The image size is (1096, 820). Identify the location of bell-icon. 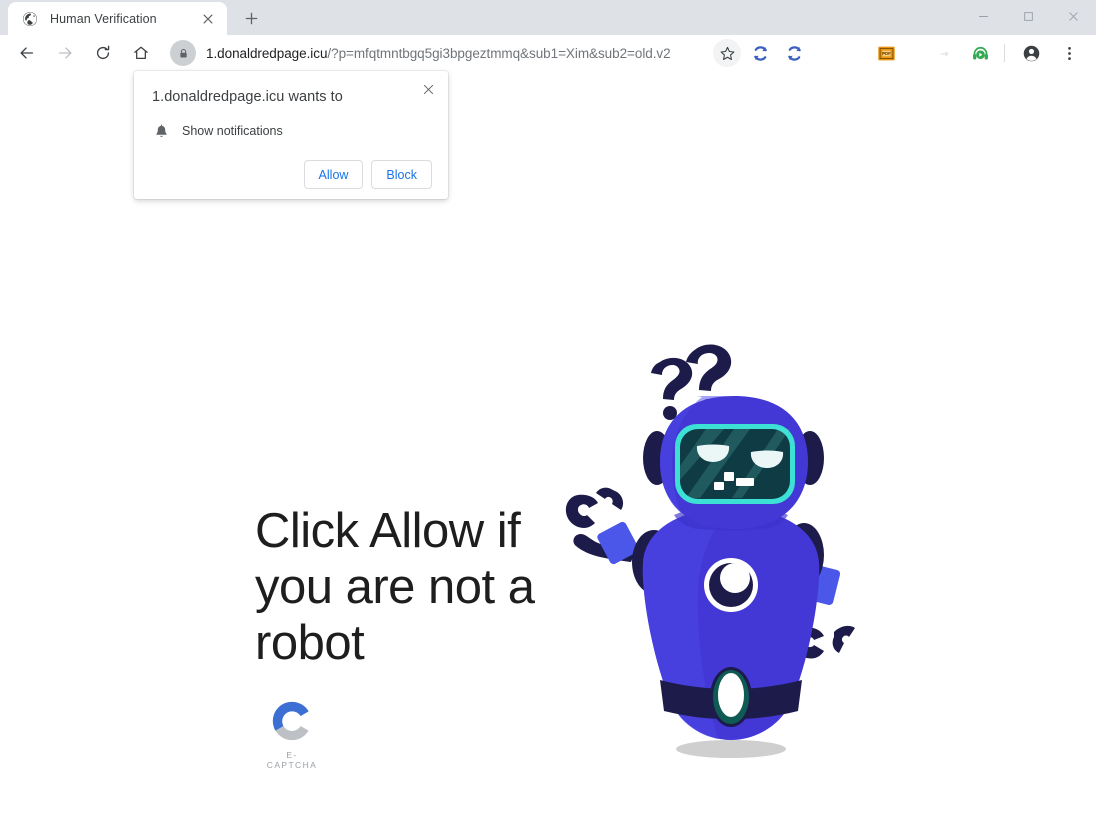
(161, 131).